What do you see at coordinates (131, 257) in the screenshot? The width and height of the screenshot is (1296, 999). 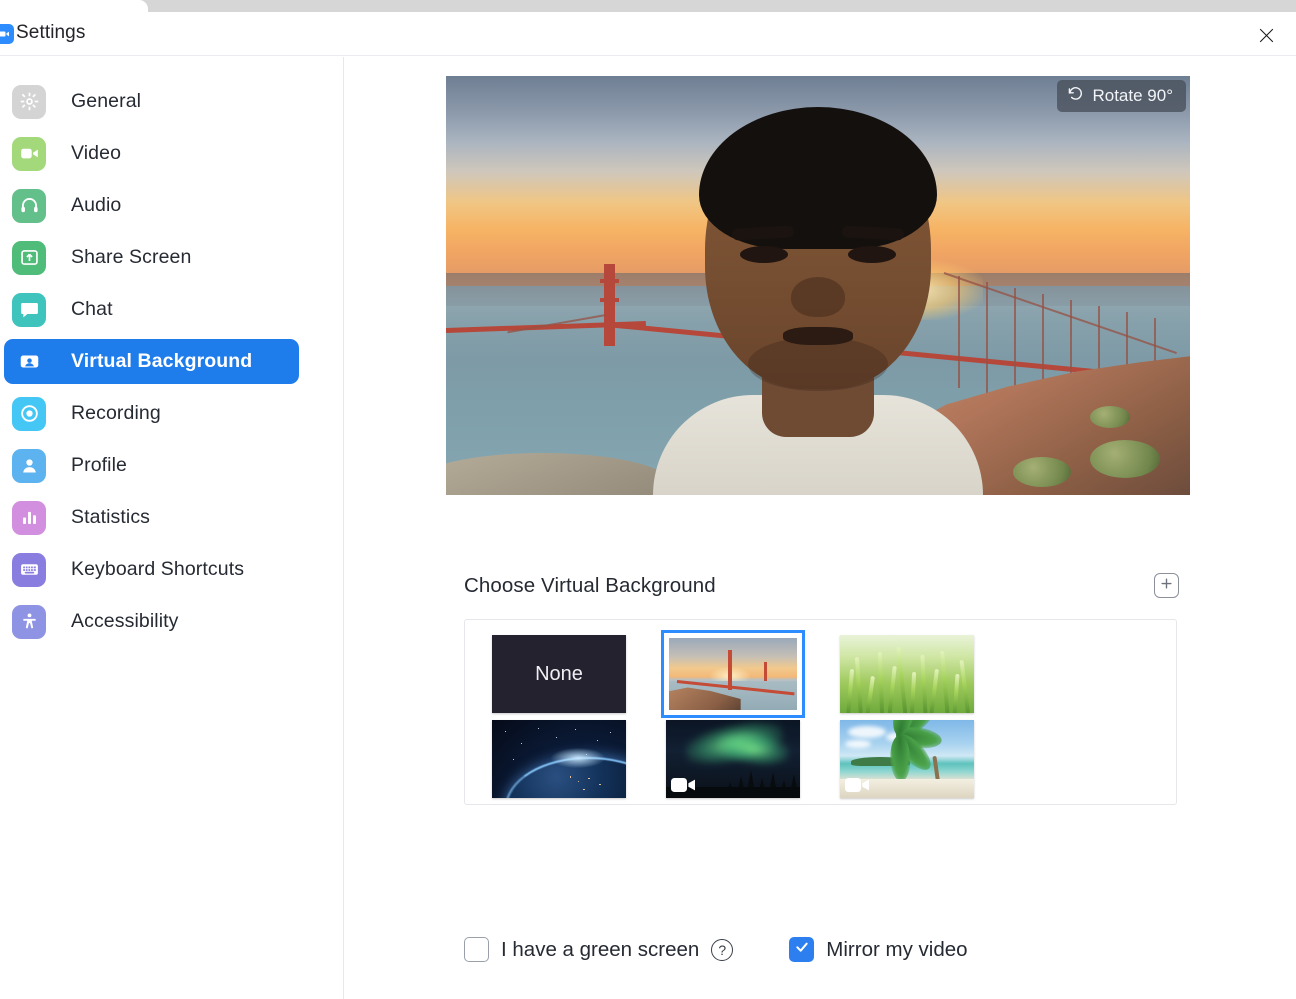 I see `sidebar-item-label: Share Screen` at bounding box center [131, 257].